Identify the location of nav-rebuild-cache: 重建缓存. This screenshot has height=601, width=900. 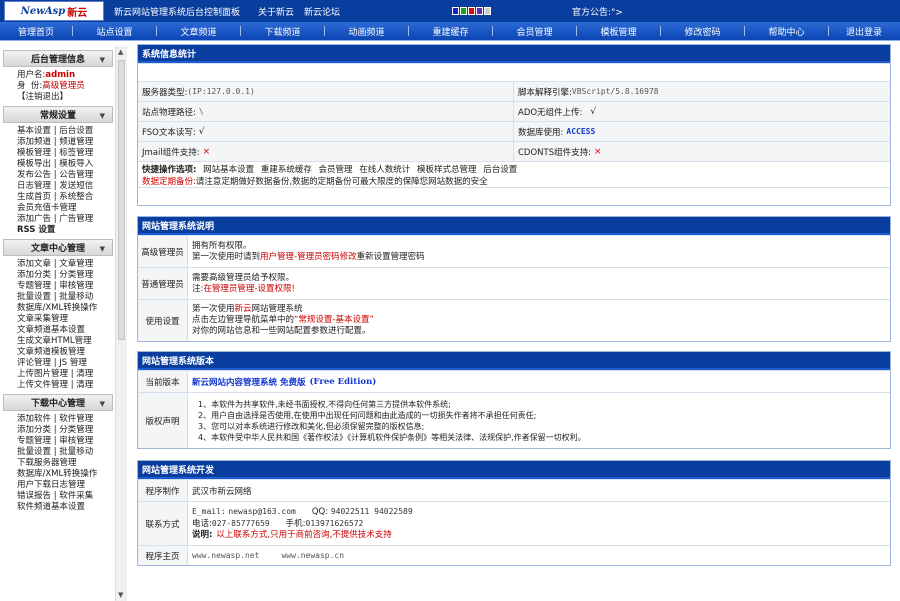
(450, 31).